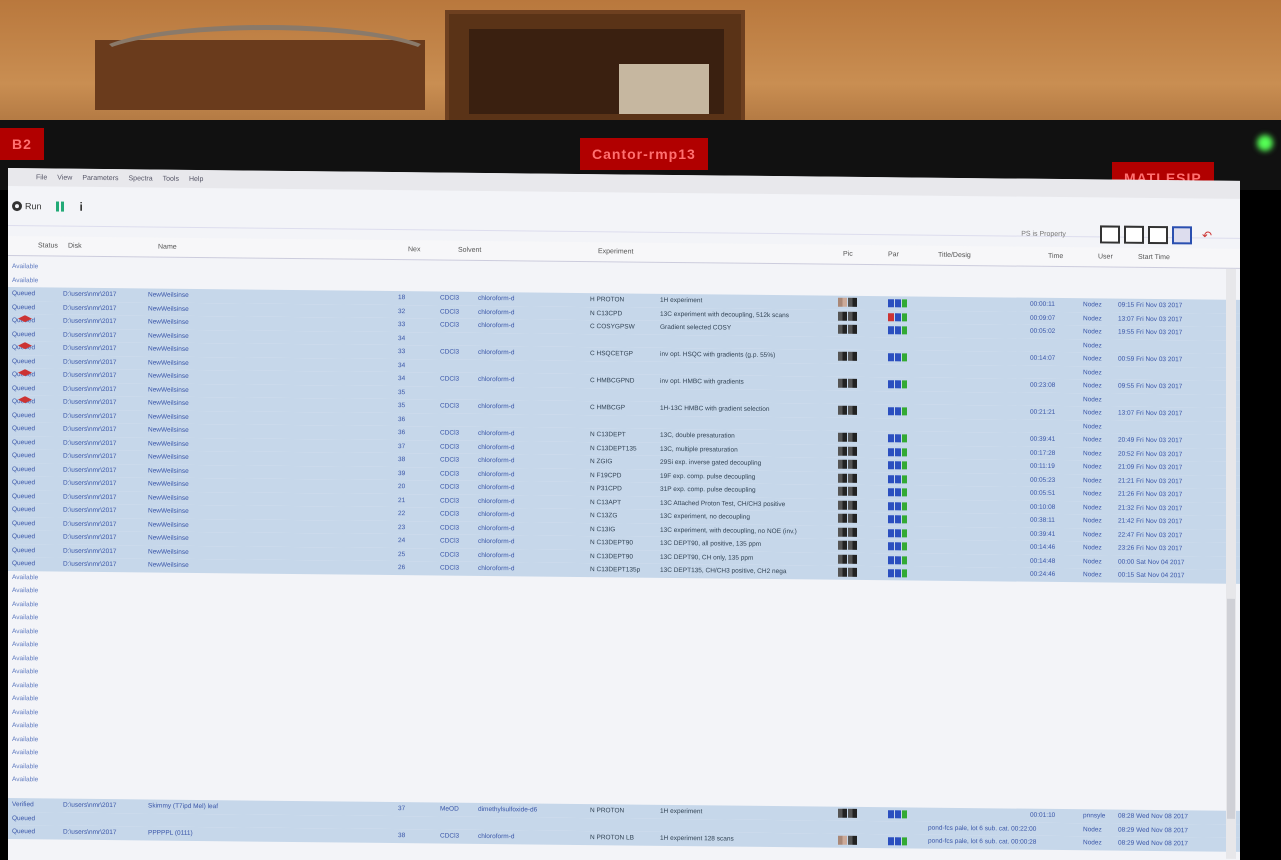 The height and width of the screenshot is (860, 1281). I want to click on column-header-time: Time, so click(1055, 256).